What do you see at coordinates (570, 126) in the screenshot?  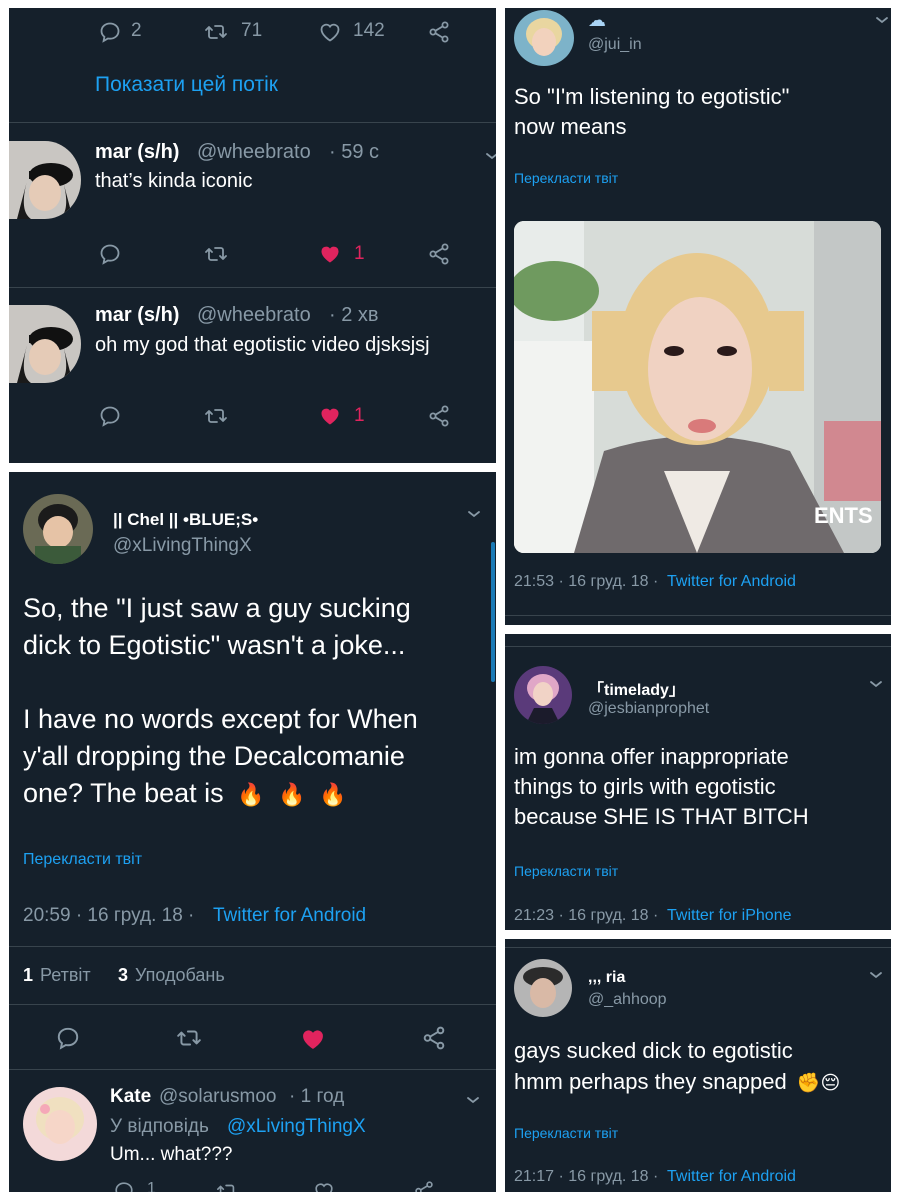 I see `tweet-text-line: now means` at bounding box center [570, 126].